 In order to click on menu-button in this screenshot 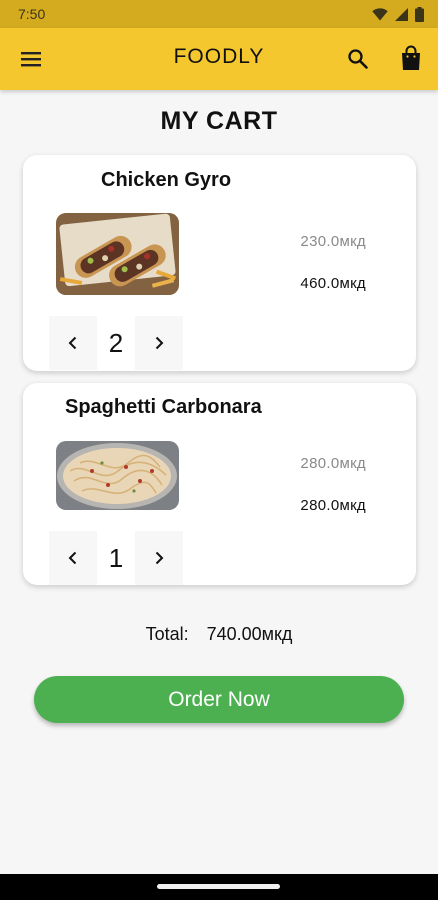, I will do `click(32, 59)`.